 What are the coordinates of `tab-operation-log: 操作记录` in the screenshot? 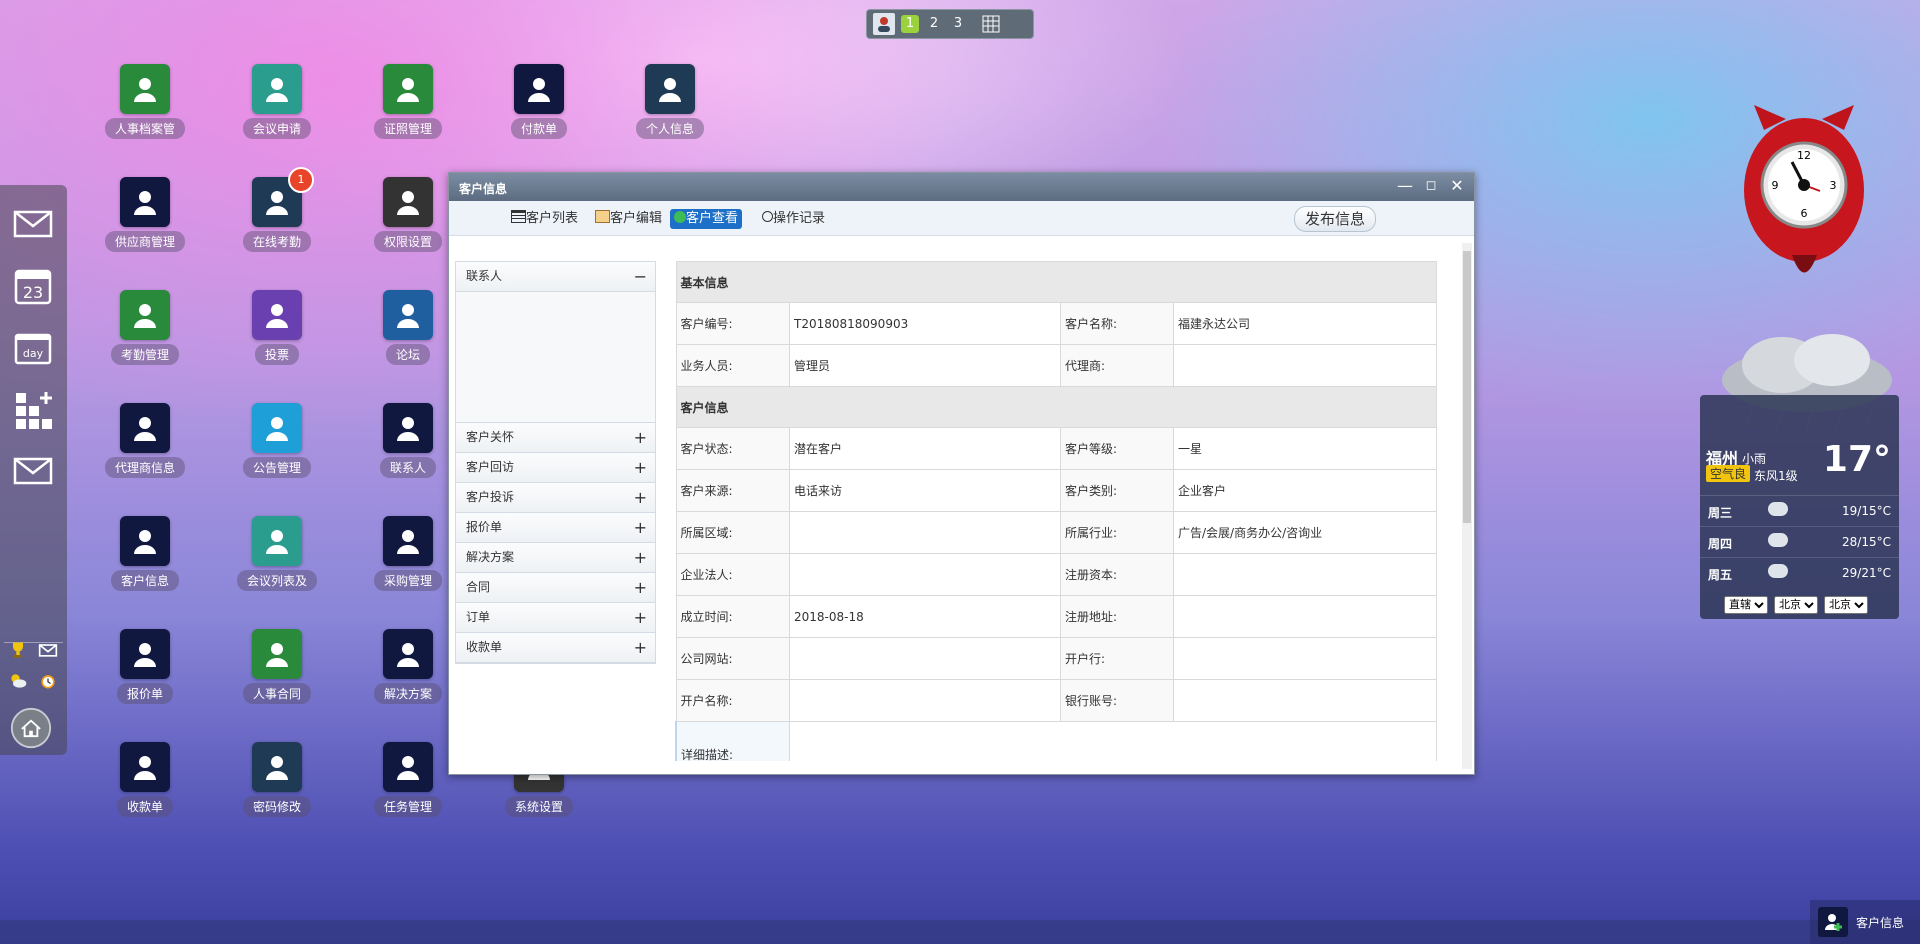 It's located at (793, 219).